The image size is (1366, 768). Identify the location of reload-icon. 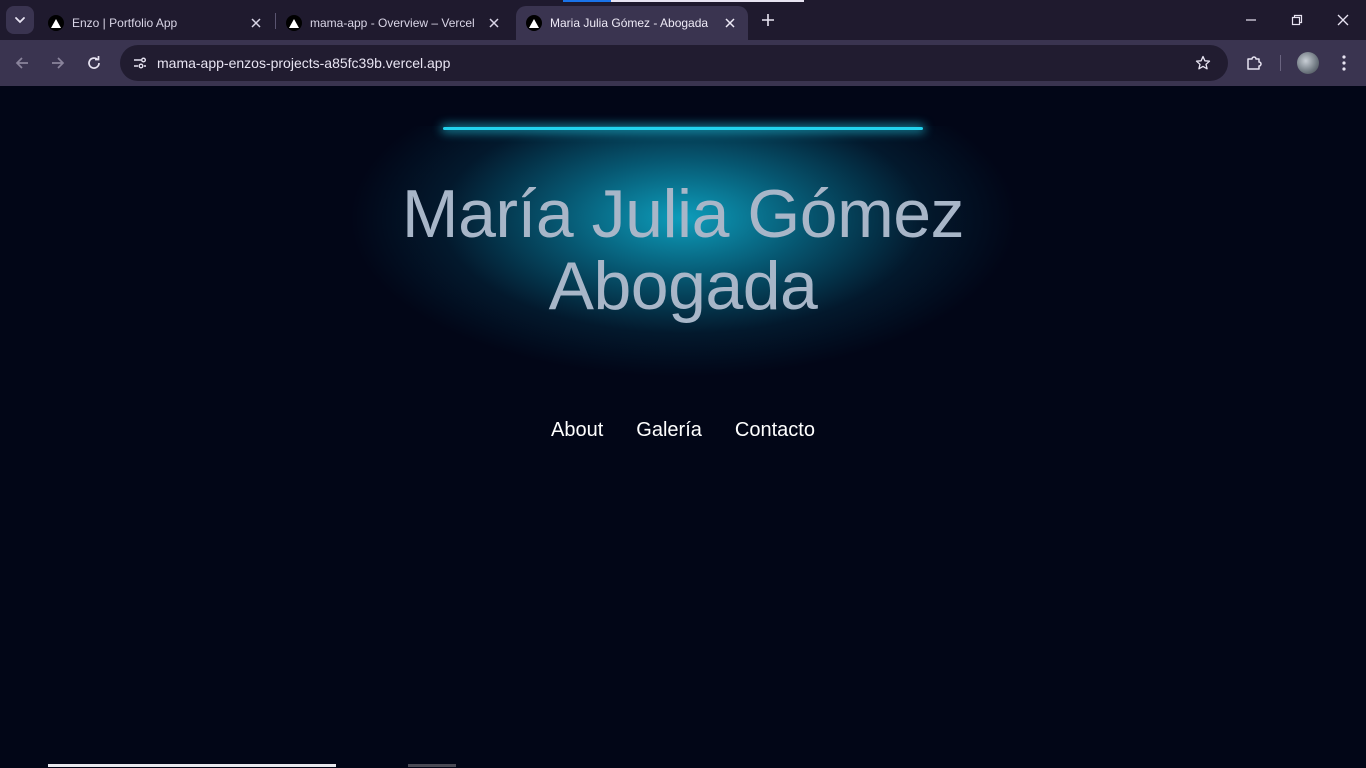
(94, 62).